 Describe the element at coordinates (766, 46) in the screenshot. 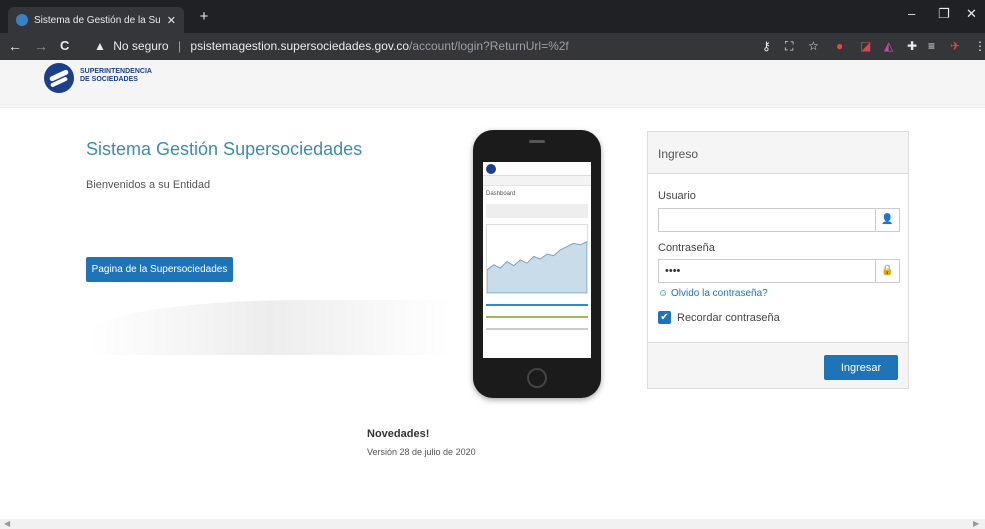

I see `key-icon: ⚷` at that location.